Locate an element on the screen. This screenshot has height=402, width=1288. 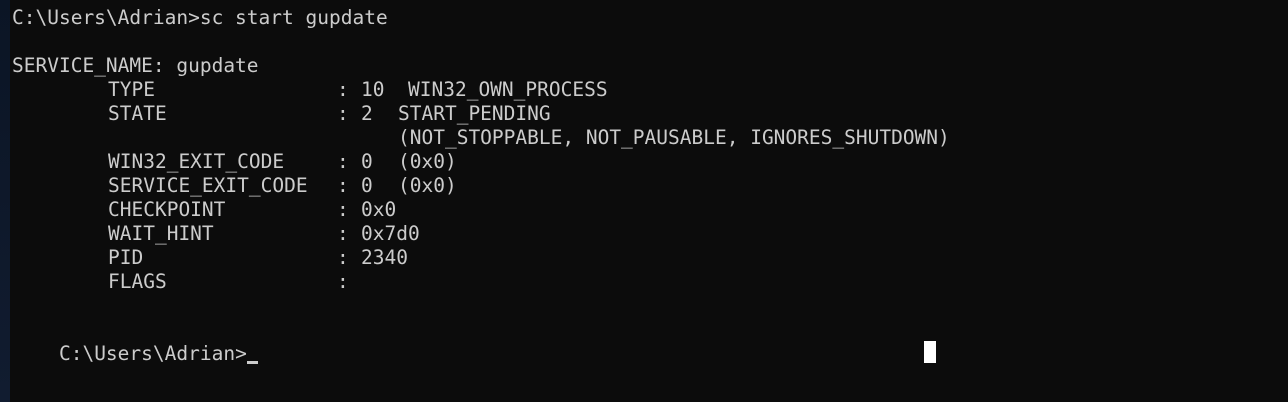
field-key: PID is located at coordinates (126, 257).